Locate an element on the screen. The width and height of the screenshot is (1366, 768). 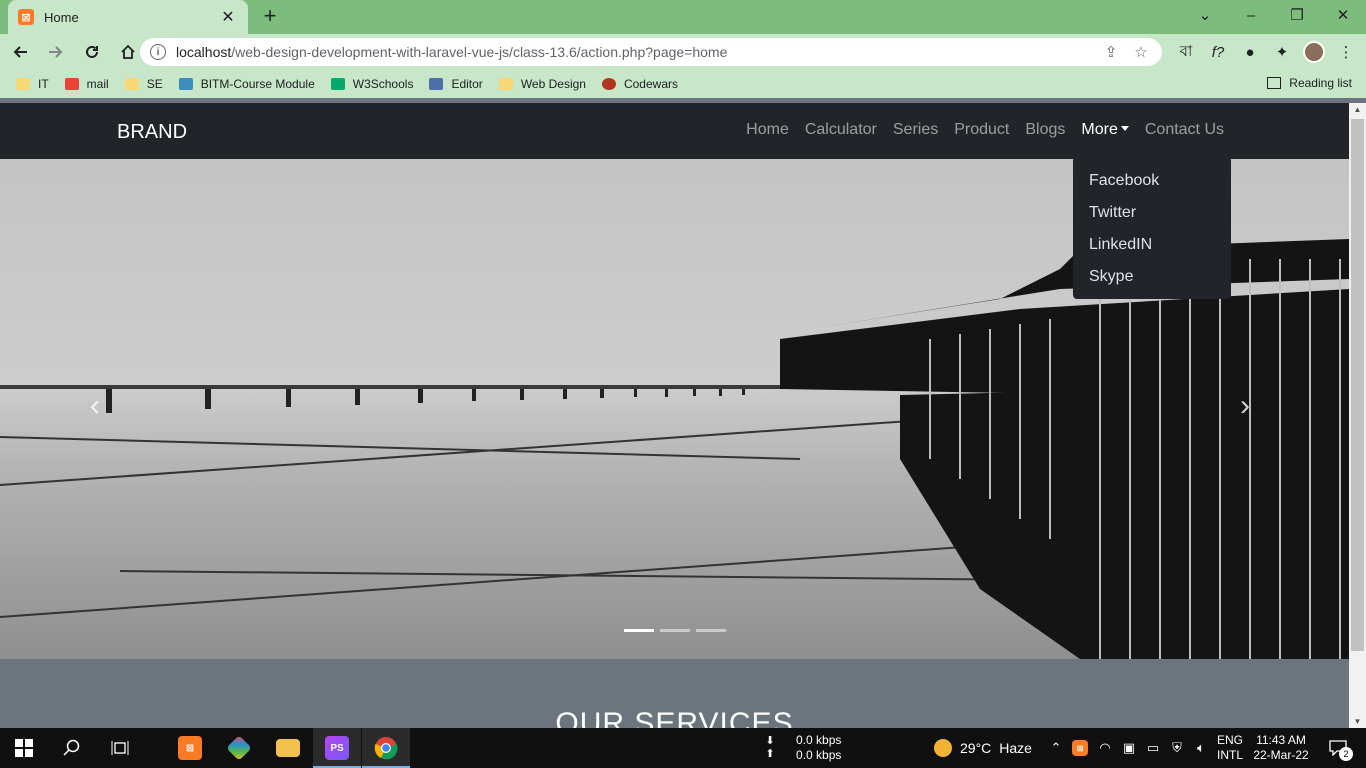
dropdown-item-facebook: Facebook is located at coordinates (1152, 181).